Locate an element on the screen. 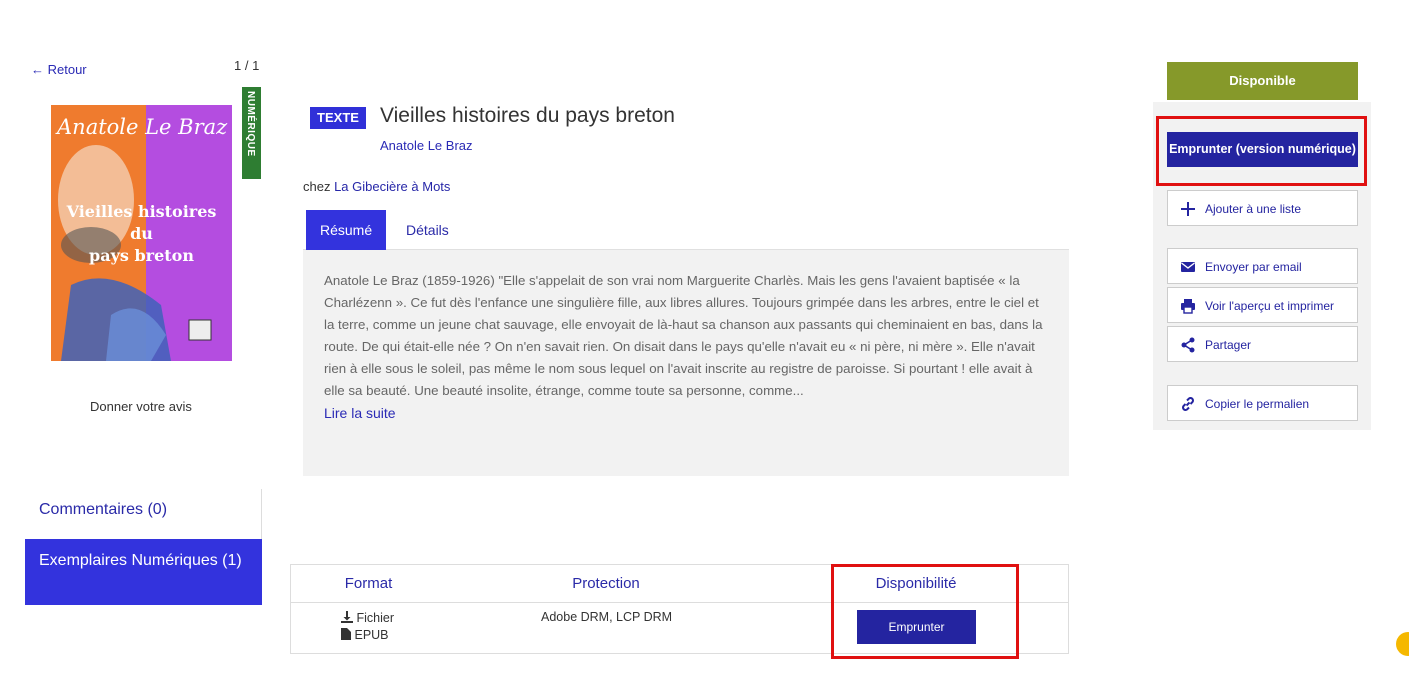 The width and height of the screenshot is (1409, 682). download-icon is located at coordinates (347, 617).